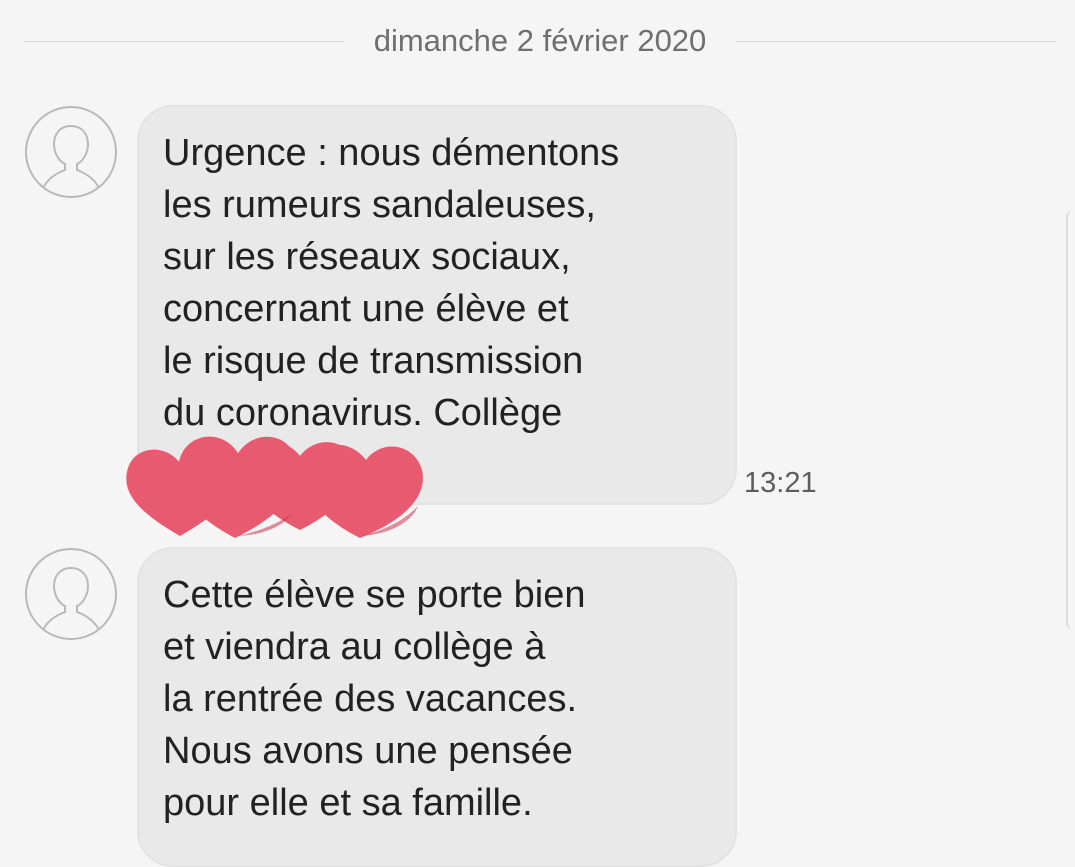 This screenshot has height=867, width=1075. I want to click on message-time: 13:21, so click(780, 483).